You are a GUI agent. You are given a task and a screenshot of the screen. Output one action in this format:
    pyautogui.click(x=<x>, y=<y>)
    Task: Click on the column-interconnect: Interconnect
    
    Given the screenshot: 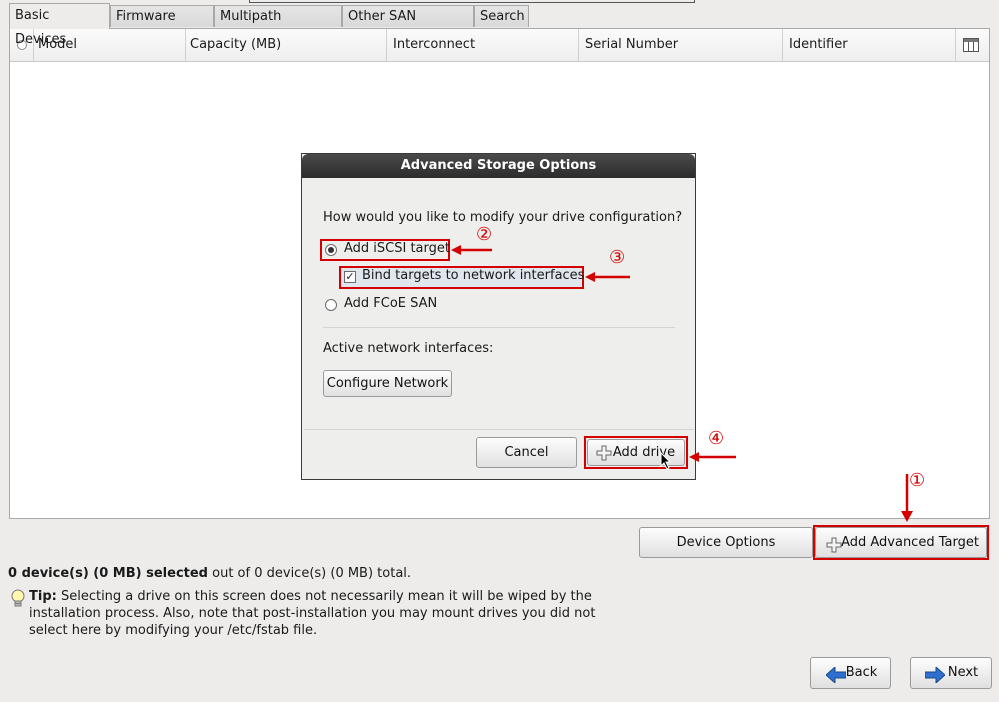 What is the action you would take?
    pyautogui.click(x=483, y=45)
    